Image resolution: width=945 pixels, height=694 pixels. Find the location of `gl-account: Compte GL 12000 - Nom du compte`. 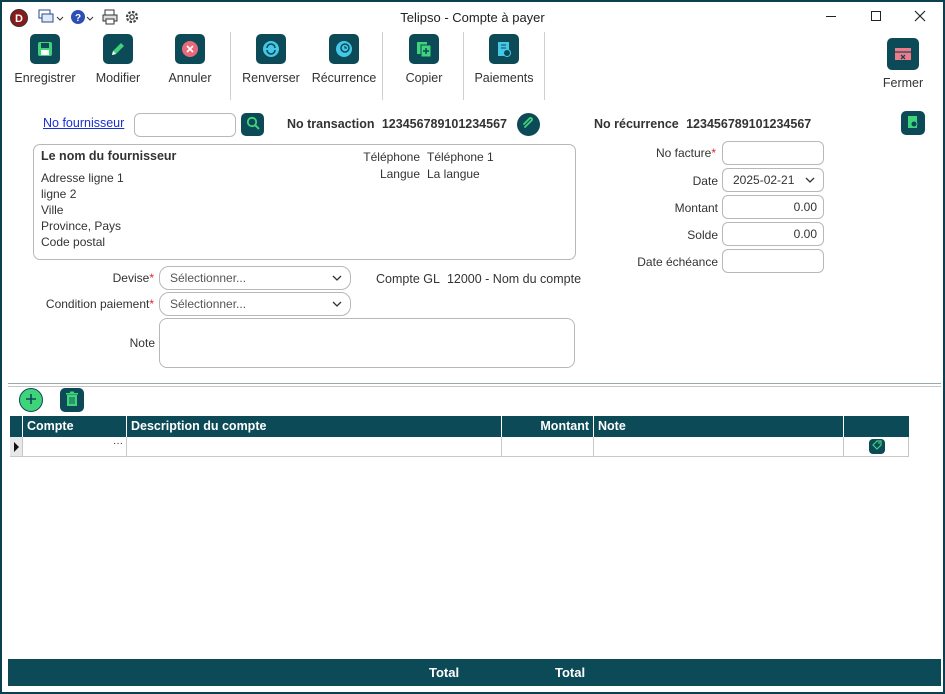

gl-account: Compte GL 12000 - Nom du compte is located at coordinates (478, 279).